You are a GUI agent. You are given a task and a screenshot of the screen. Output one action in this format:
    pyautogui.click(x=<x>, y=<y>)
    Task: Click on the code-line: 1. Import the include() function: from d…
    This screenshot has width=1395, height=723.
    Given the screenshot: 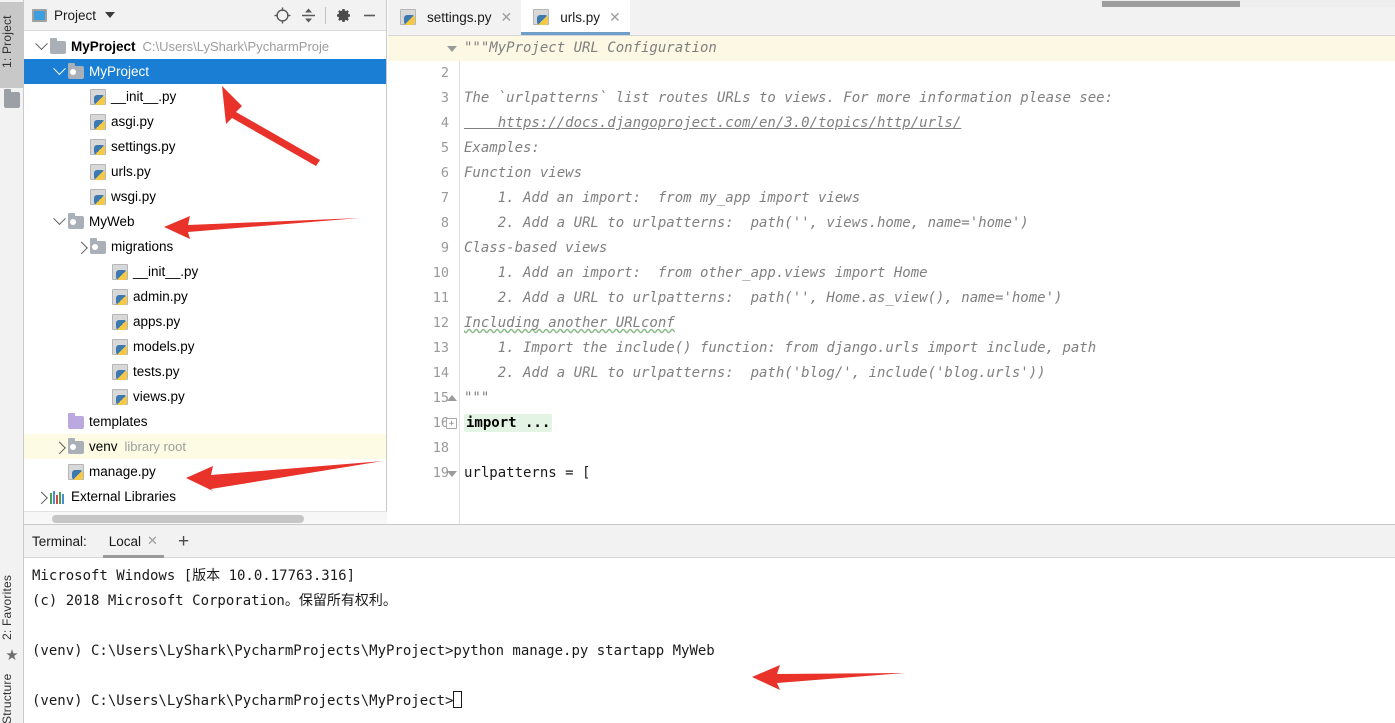 What is the action you would take?
    pyautogui.click(x=891, y=348)
    